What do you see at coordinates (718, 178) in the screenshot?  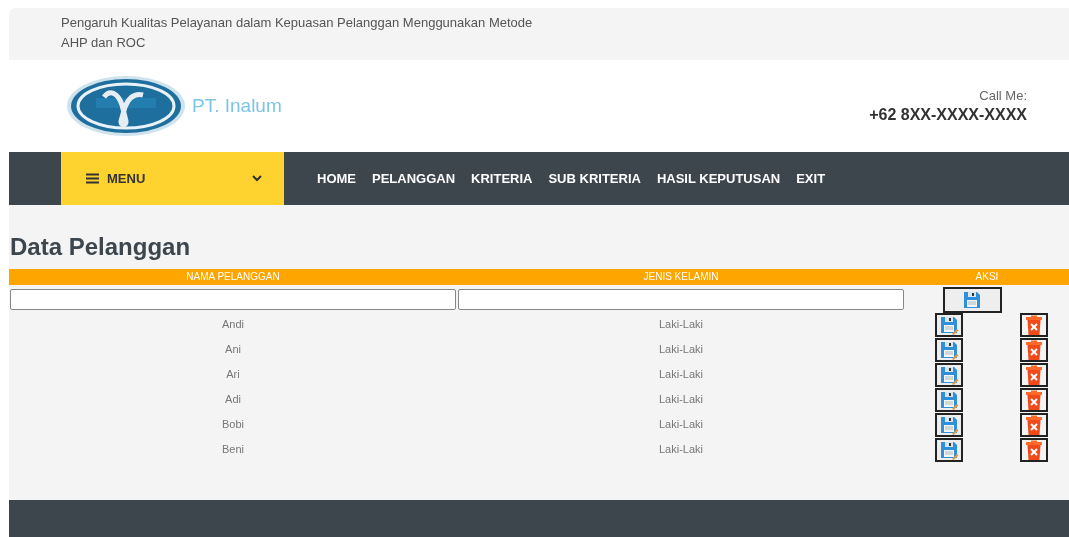 I see `nav-link: HASIL KEPUTUSAN` at bounding box center [718, 178].